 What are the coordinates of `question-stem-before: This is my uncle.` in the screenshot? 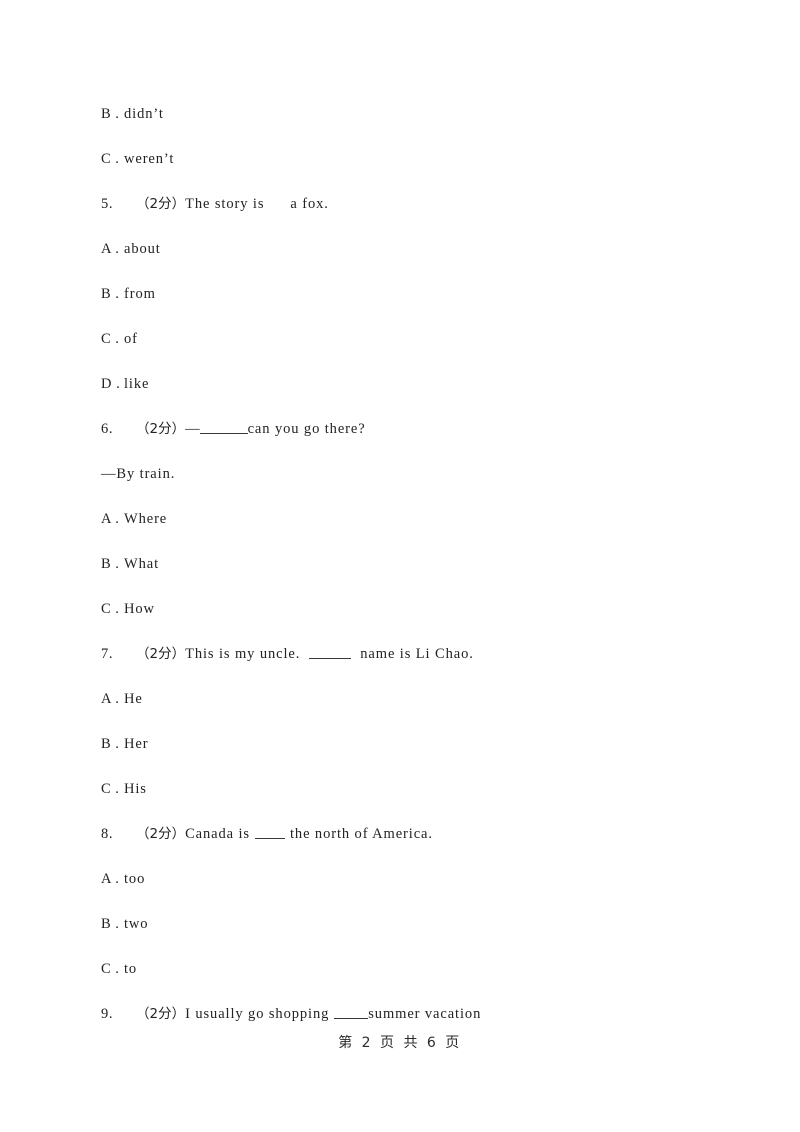 It's located at (243, 654).